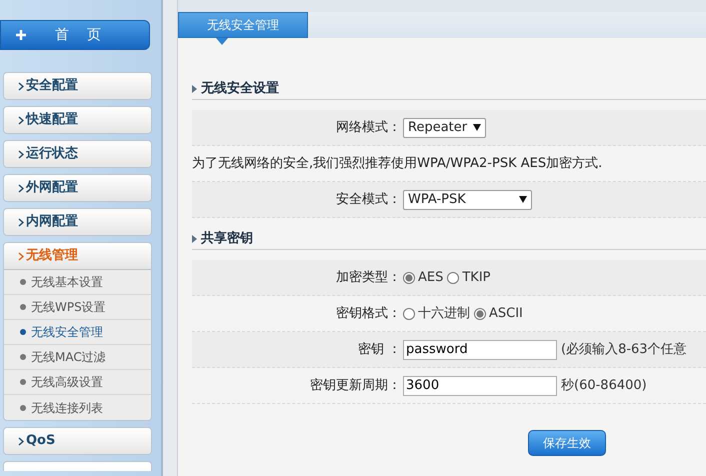 This screenshot has height=476, width=706. Describe the element at coordinates (444, 128) in the screenshot. I see `dropdown-field: Repeater` at that location.